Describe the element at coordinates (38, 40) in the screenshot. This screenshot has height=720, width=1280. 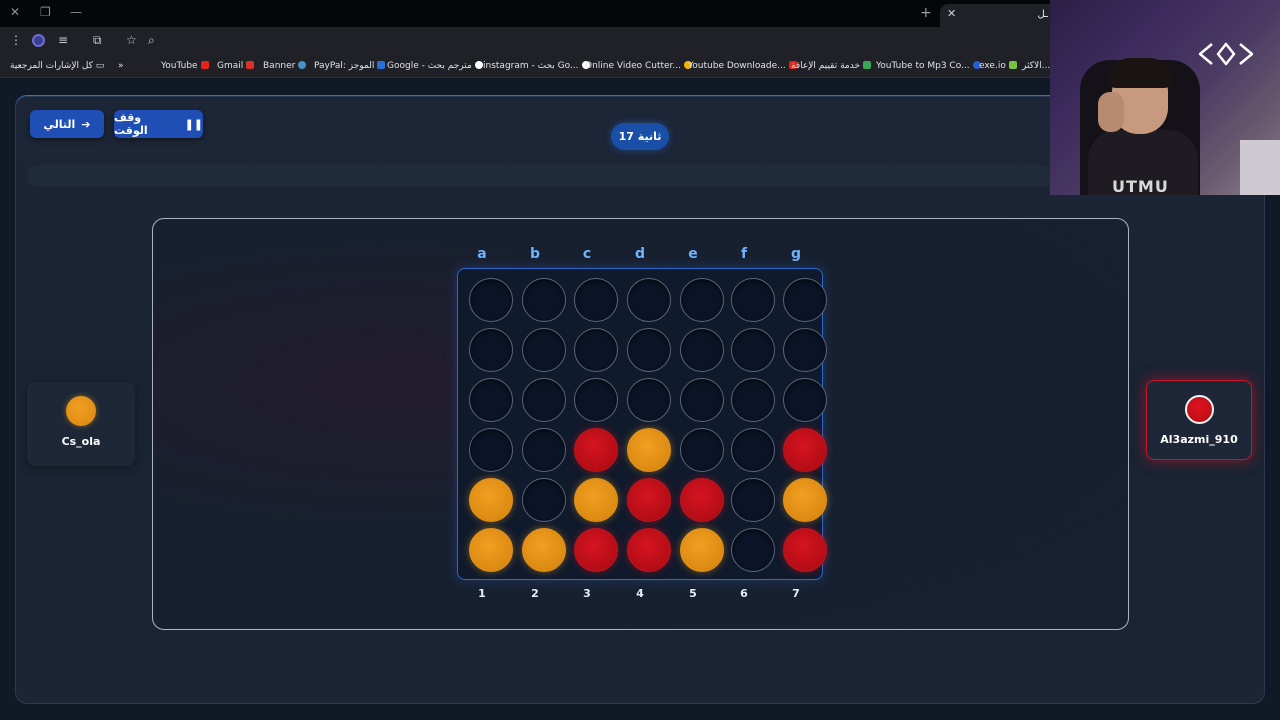
I see `profile-avatar-icon` at that location.